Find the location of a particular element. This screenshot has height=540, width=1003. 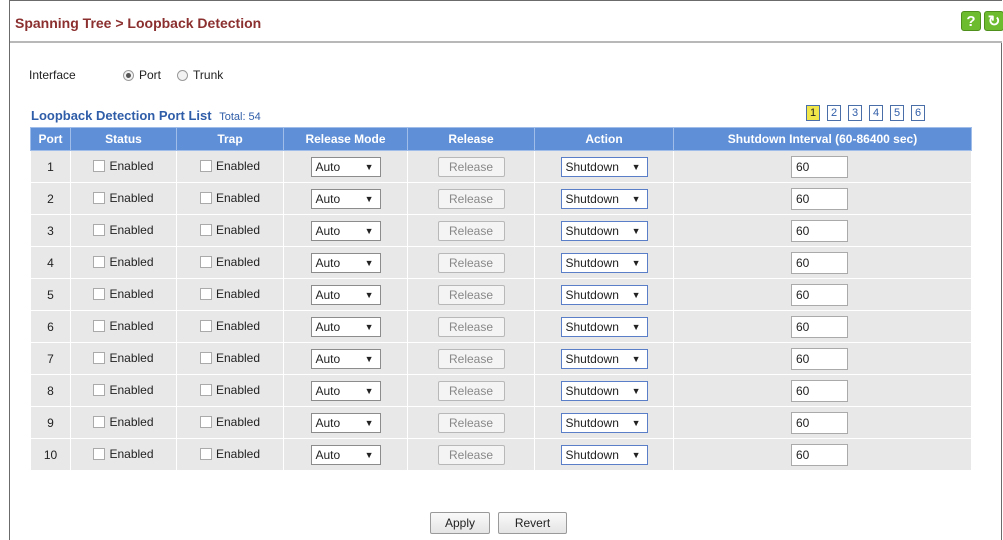

page-link-4: 4 is located at coordinates (876, 113).